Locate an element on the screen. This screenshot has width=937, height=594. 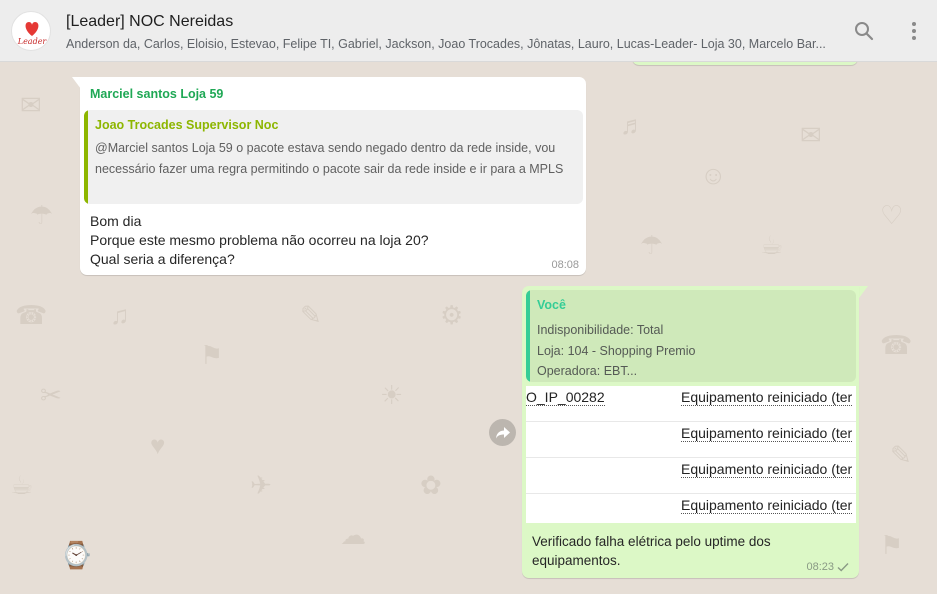
message-line: Qual seria a diferença? is located at coordinates (162, 259).